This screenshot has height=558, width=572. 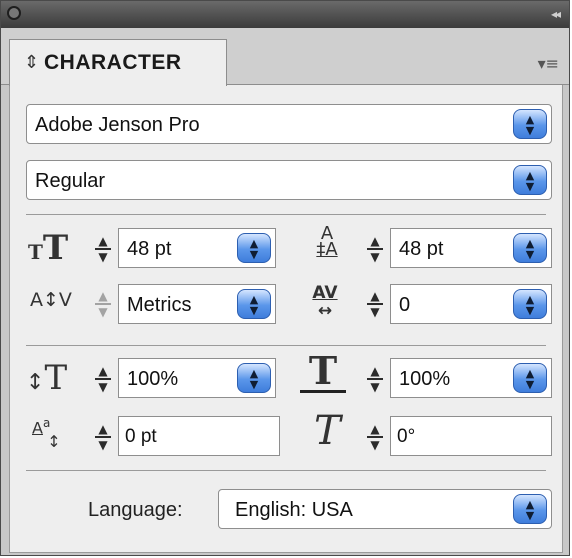 What do you see at coordinates (471, 378) in the screenshot?
I see `horizontal-scale-field: 100% ▲ ▼` at bounding box center [471, 378].